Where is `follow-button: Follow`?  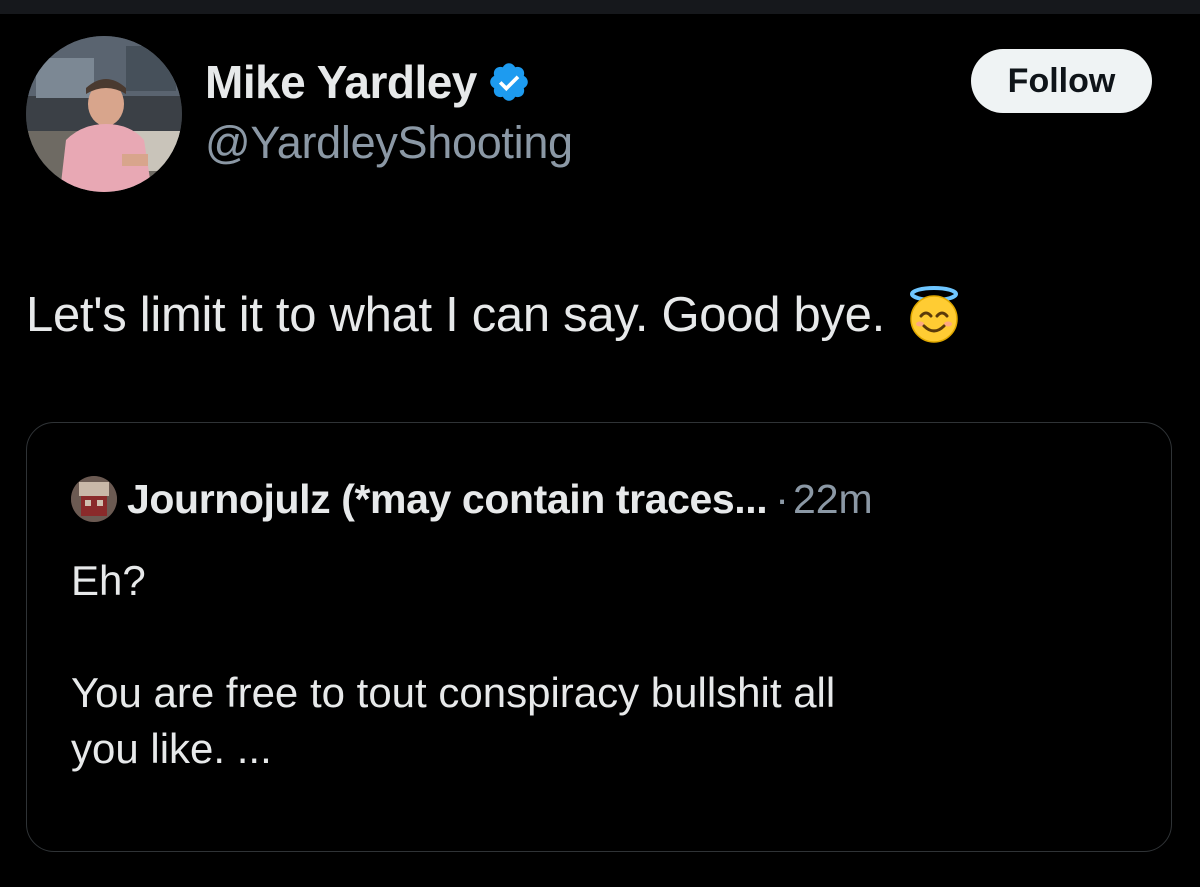
follow-button: Follow is located at coordinates (1061, 81).